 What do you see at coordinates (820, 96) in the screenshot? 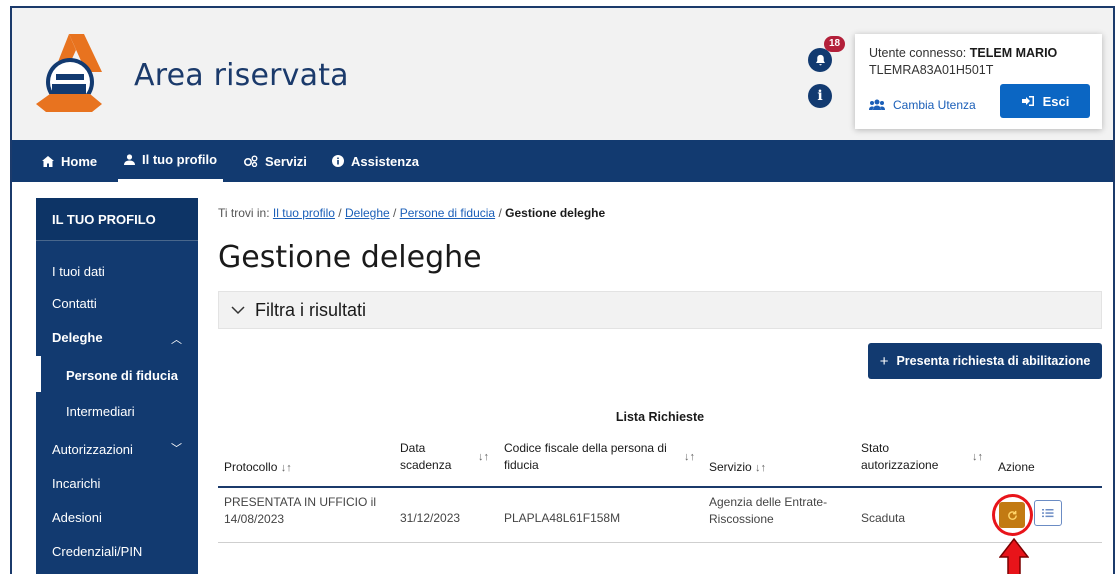
I see `info-icon: i` at bounding box center [820, 96].